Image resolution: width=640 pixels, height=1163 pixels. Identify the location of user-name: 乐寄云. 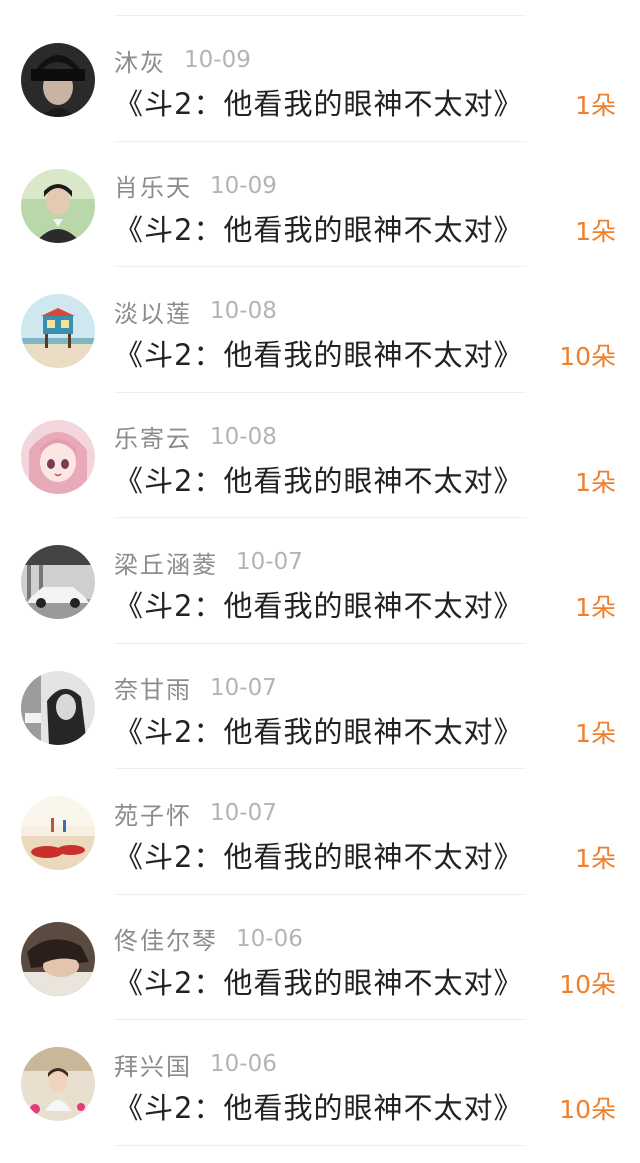
(153, 436).